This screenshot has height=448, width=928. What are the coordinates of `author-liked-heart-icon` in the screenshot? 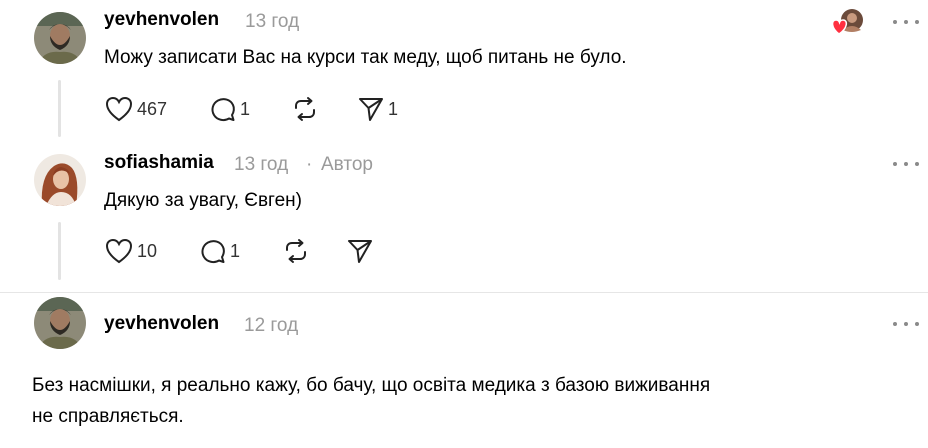 It's located at (847, 22).